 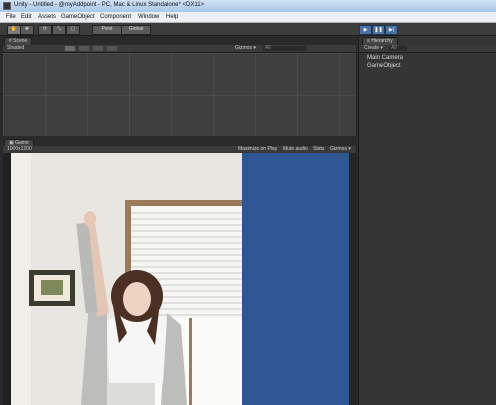 I want to click on tab-hierarchy-label: Hierarchy, so click(x=382, y=41).